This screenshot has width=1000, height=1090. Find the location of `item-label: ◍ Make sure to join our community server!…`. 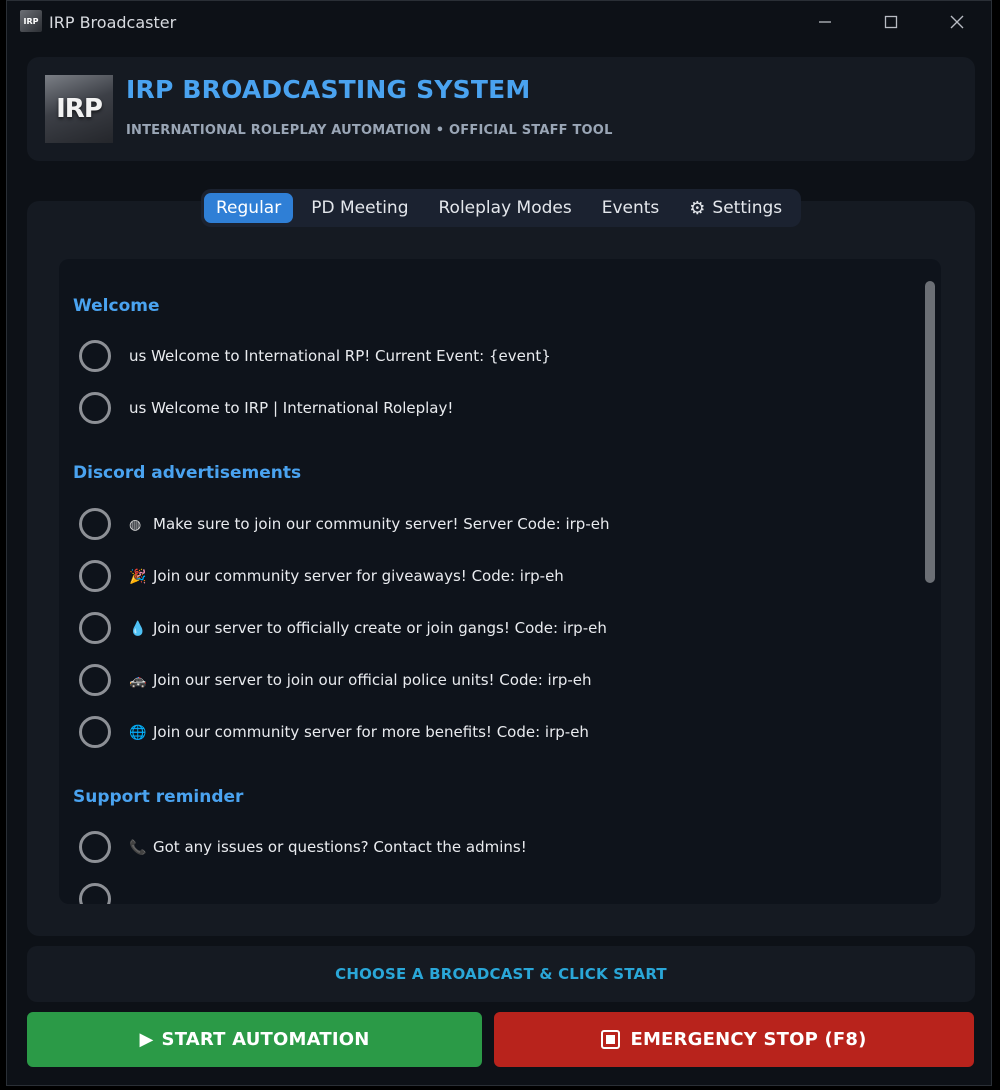

item-label: ◍ Make sure to join our community server!… is located at coordinates (369, 524).